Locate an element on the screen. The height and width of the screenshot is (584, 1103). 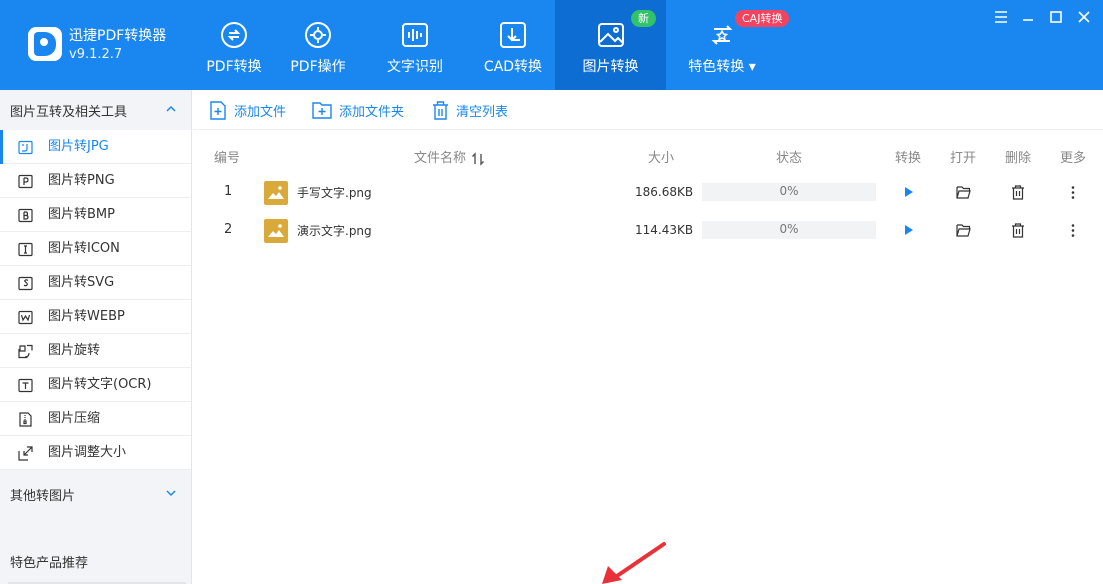
sidebar-item-label: 图片旋转 is located at coordinates (74, 350).